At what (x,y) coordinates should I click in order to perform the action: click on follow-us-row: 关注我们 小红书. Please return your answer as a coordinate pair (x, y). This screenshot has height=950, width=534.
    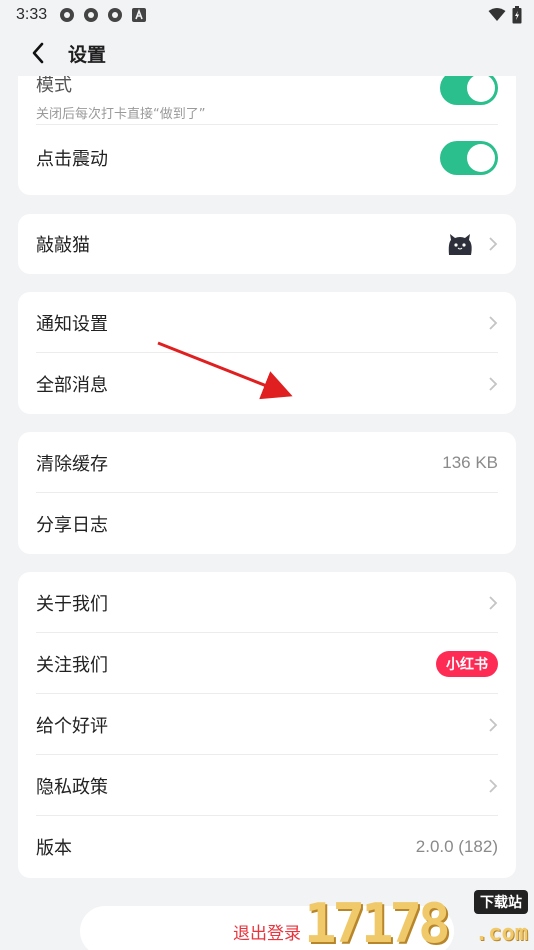
    Looking at the image, I should click on (267, 663).